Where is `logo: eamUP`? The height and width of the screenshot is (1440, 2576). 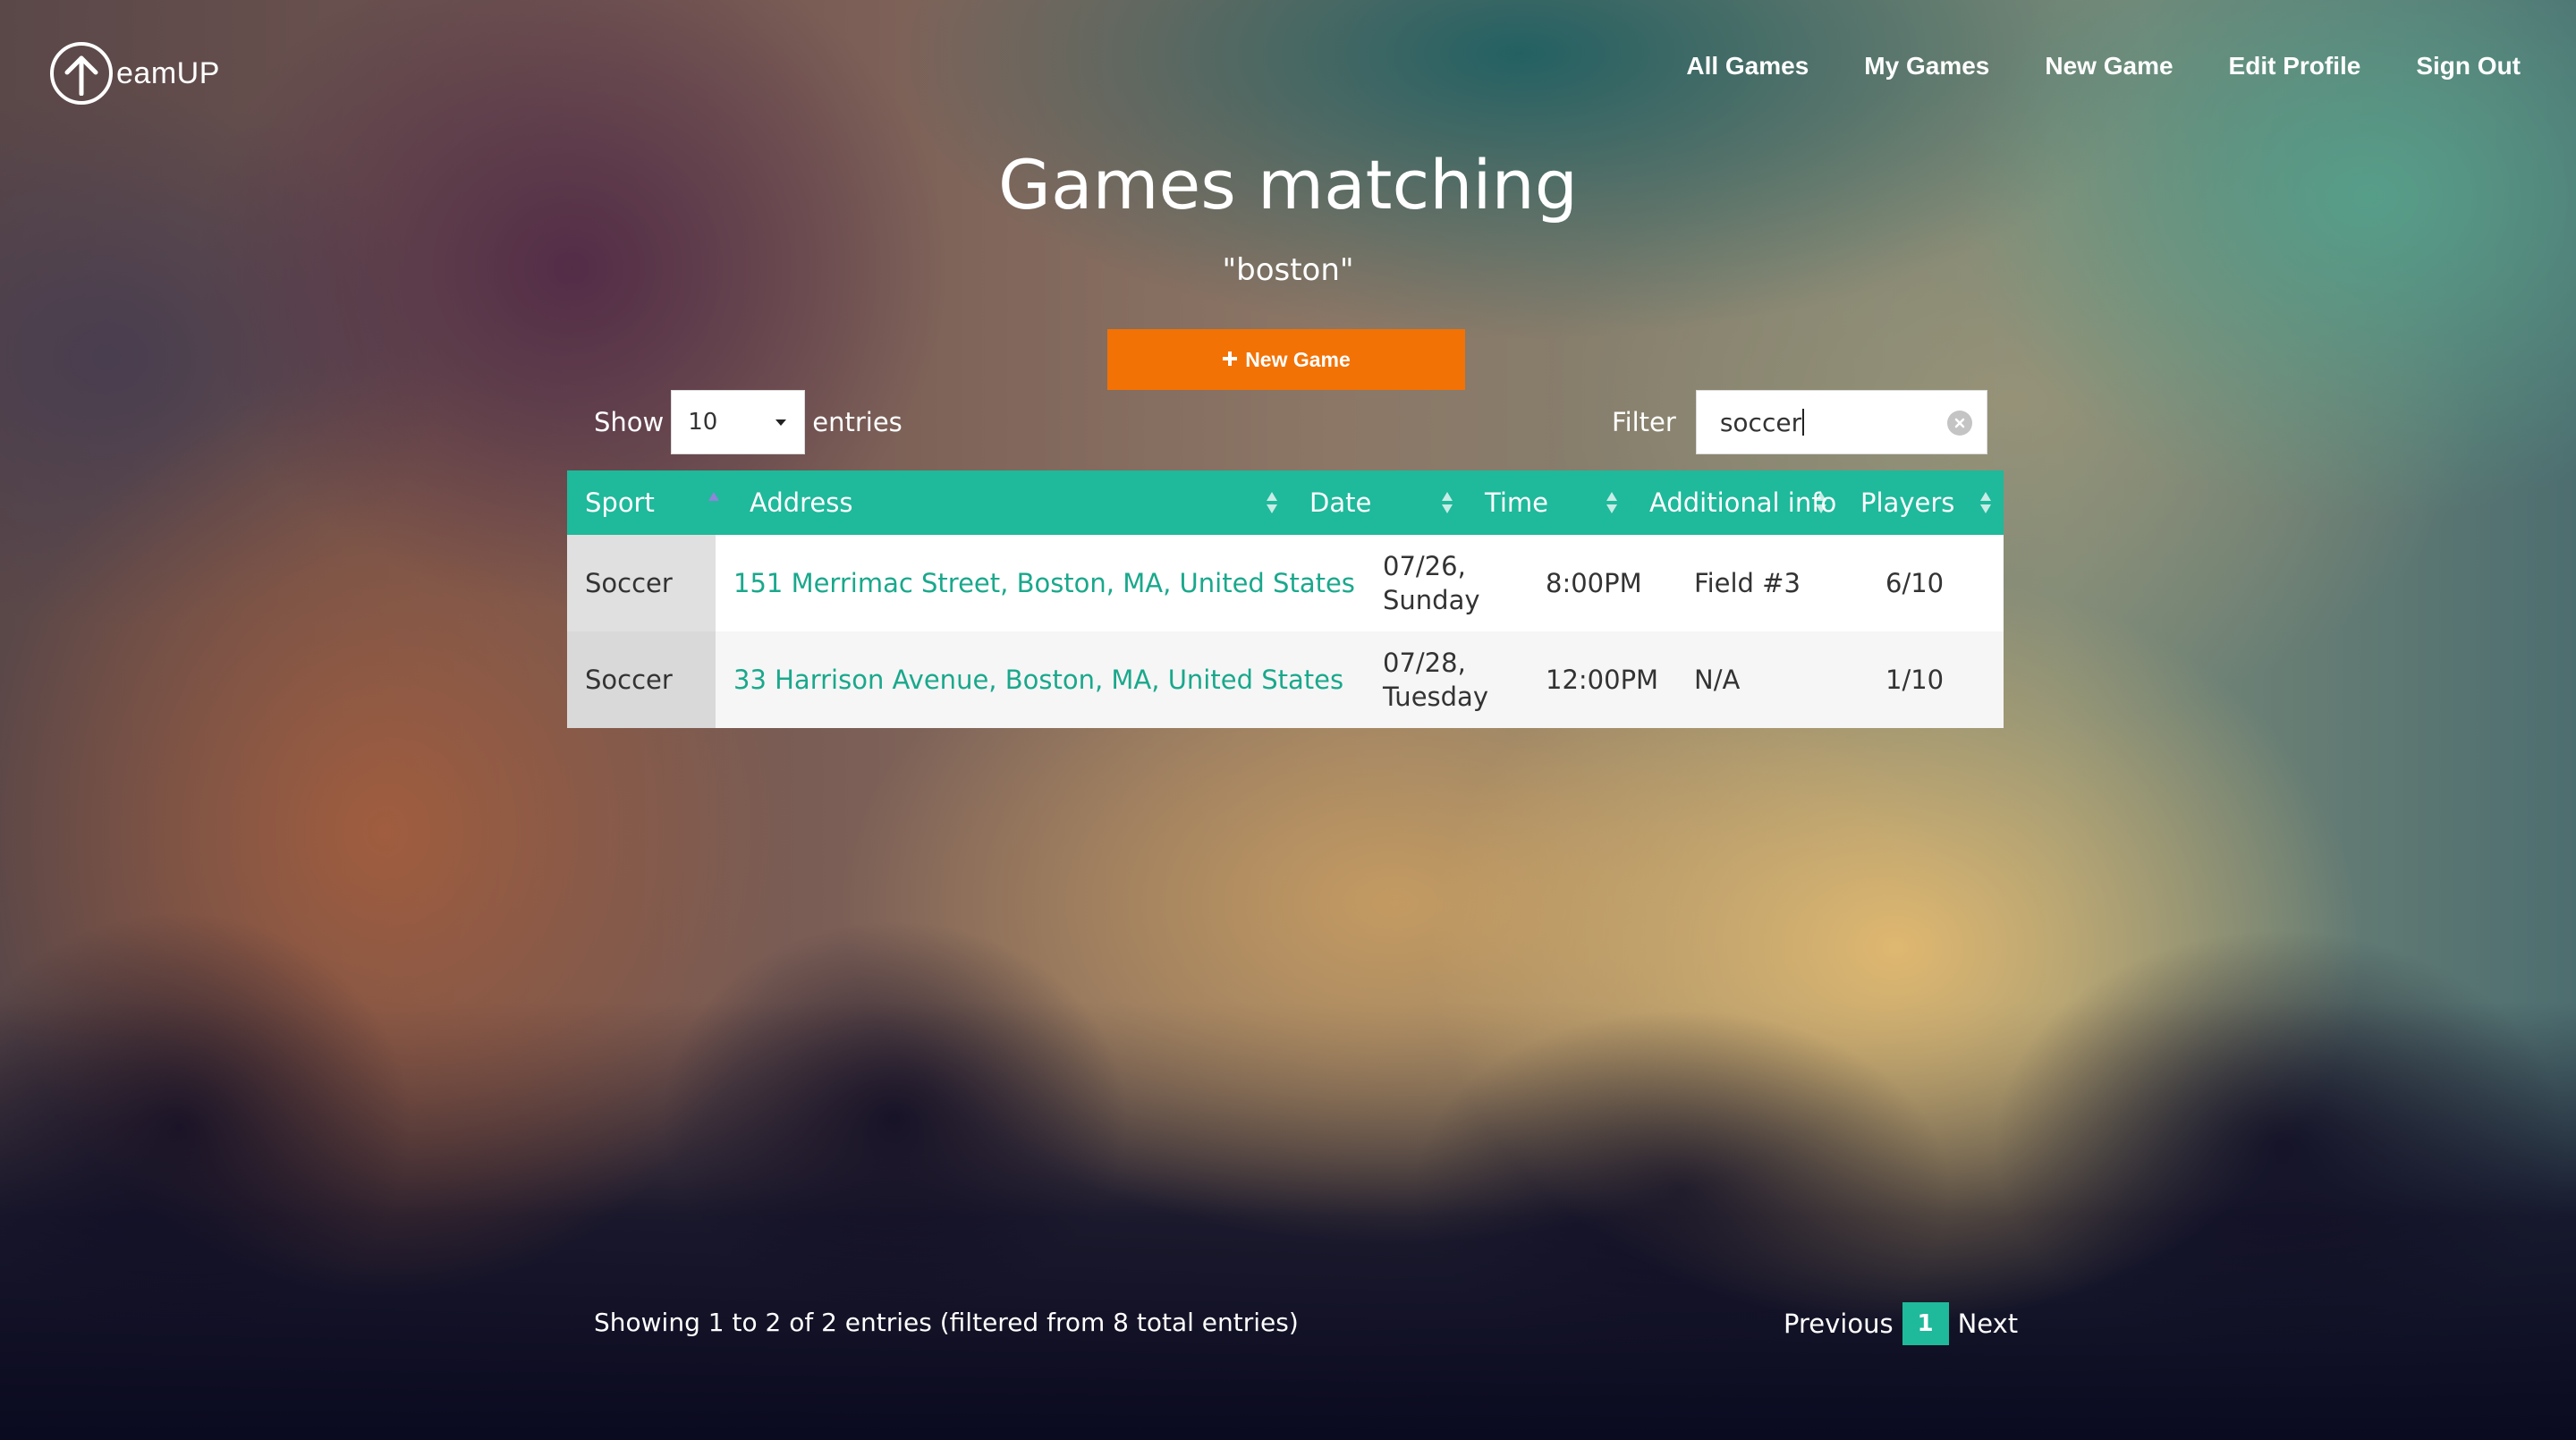
logo: eamUP is located at coordinates (135, 73).